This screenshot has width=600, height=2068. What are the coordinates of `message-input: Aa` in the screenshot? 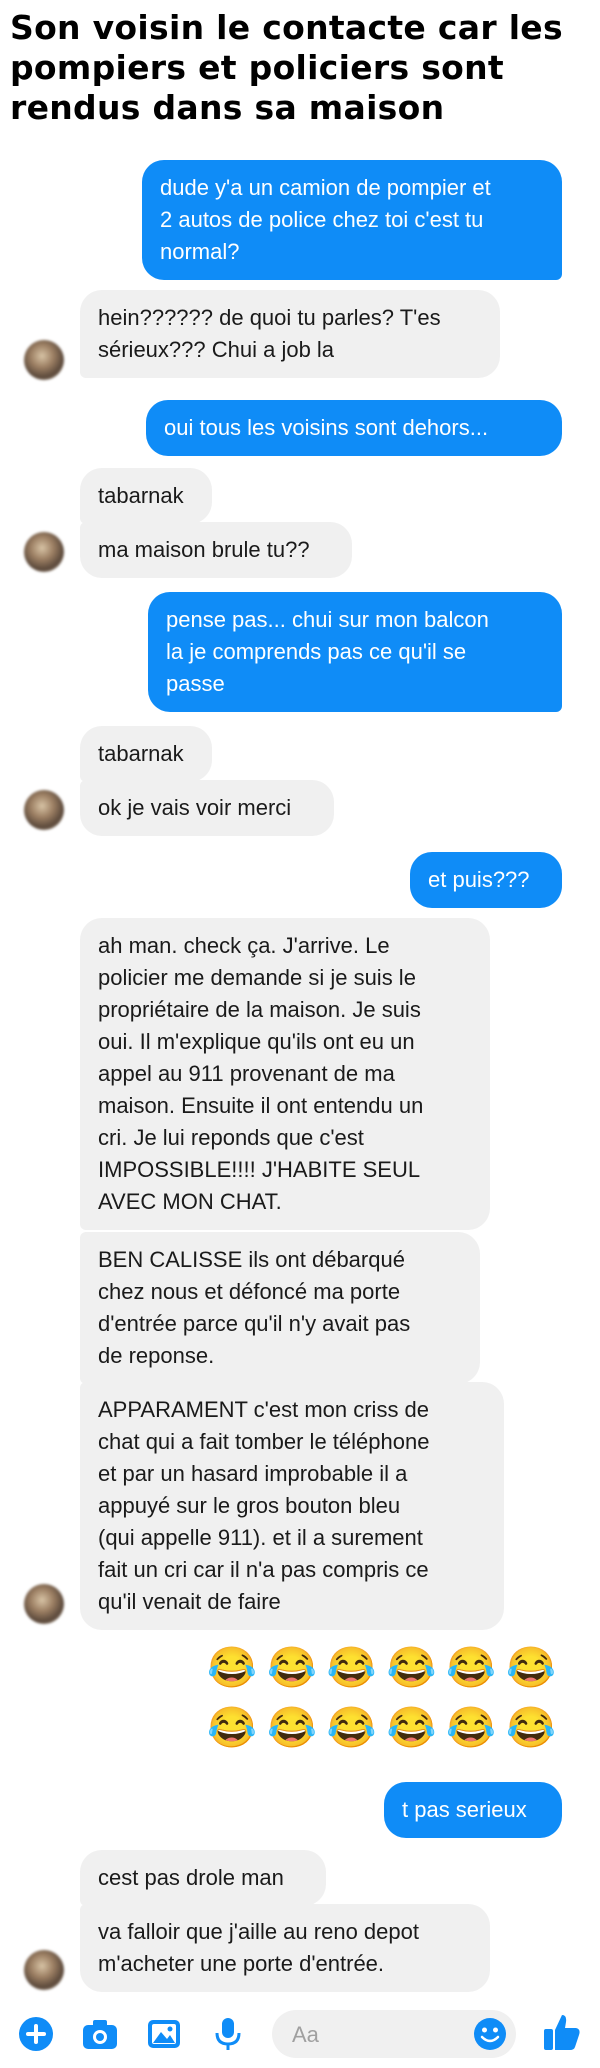 It's located at (394, 2034).